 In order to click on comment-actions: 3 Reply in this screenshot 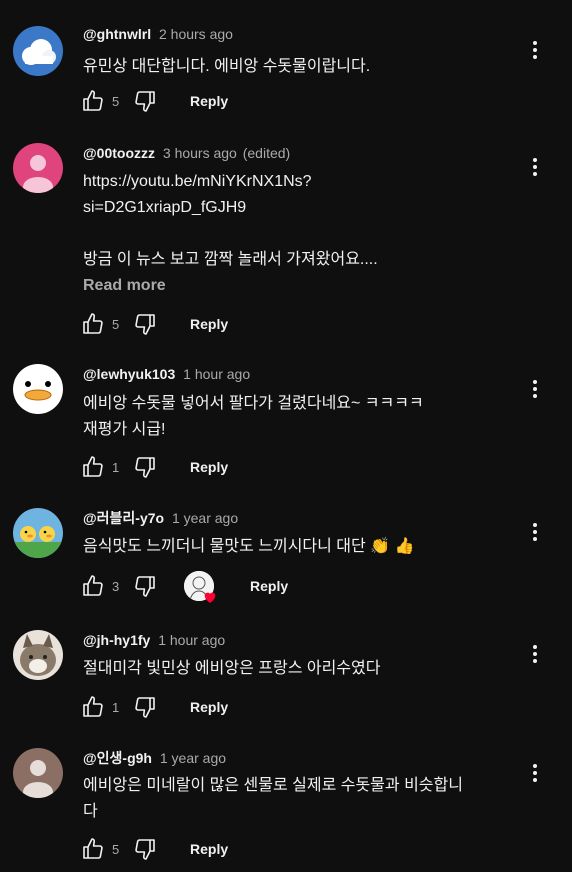, I will do `click(184, 587)`.